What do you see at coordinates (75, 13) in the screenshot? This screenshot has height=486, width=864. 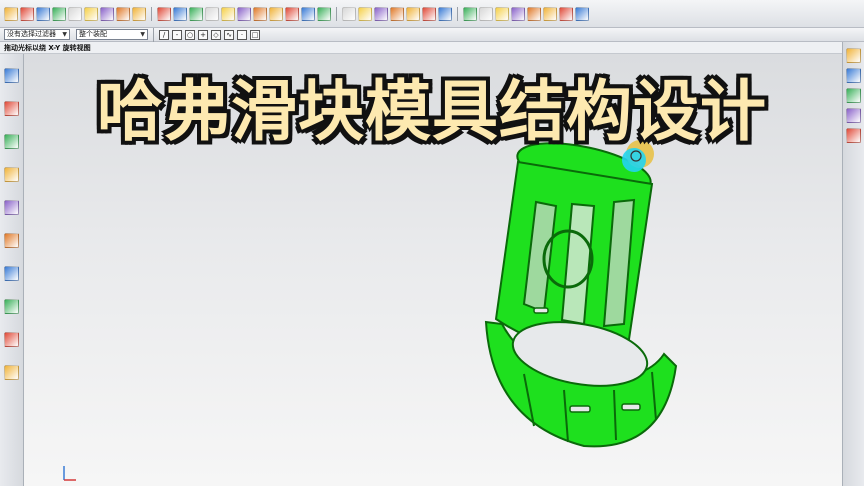 I see `blend-icon` at bounding box center [75, 13].